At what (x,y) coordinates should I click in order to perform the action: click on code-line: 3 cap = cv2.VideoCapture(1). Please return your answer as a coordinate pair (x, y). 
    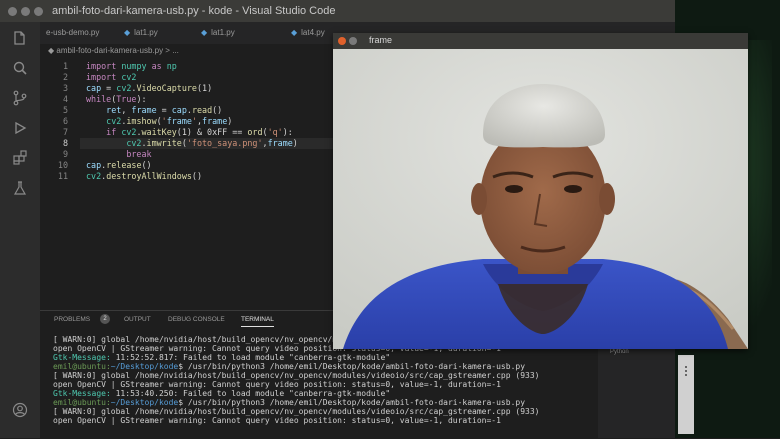
    Looking at the image, I should click on (190, 88).